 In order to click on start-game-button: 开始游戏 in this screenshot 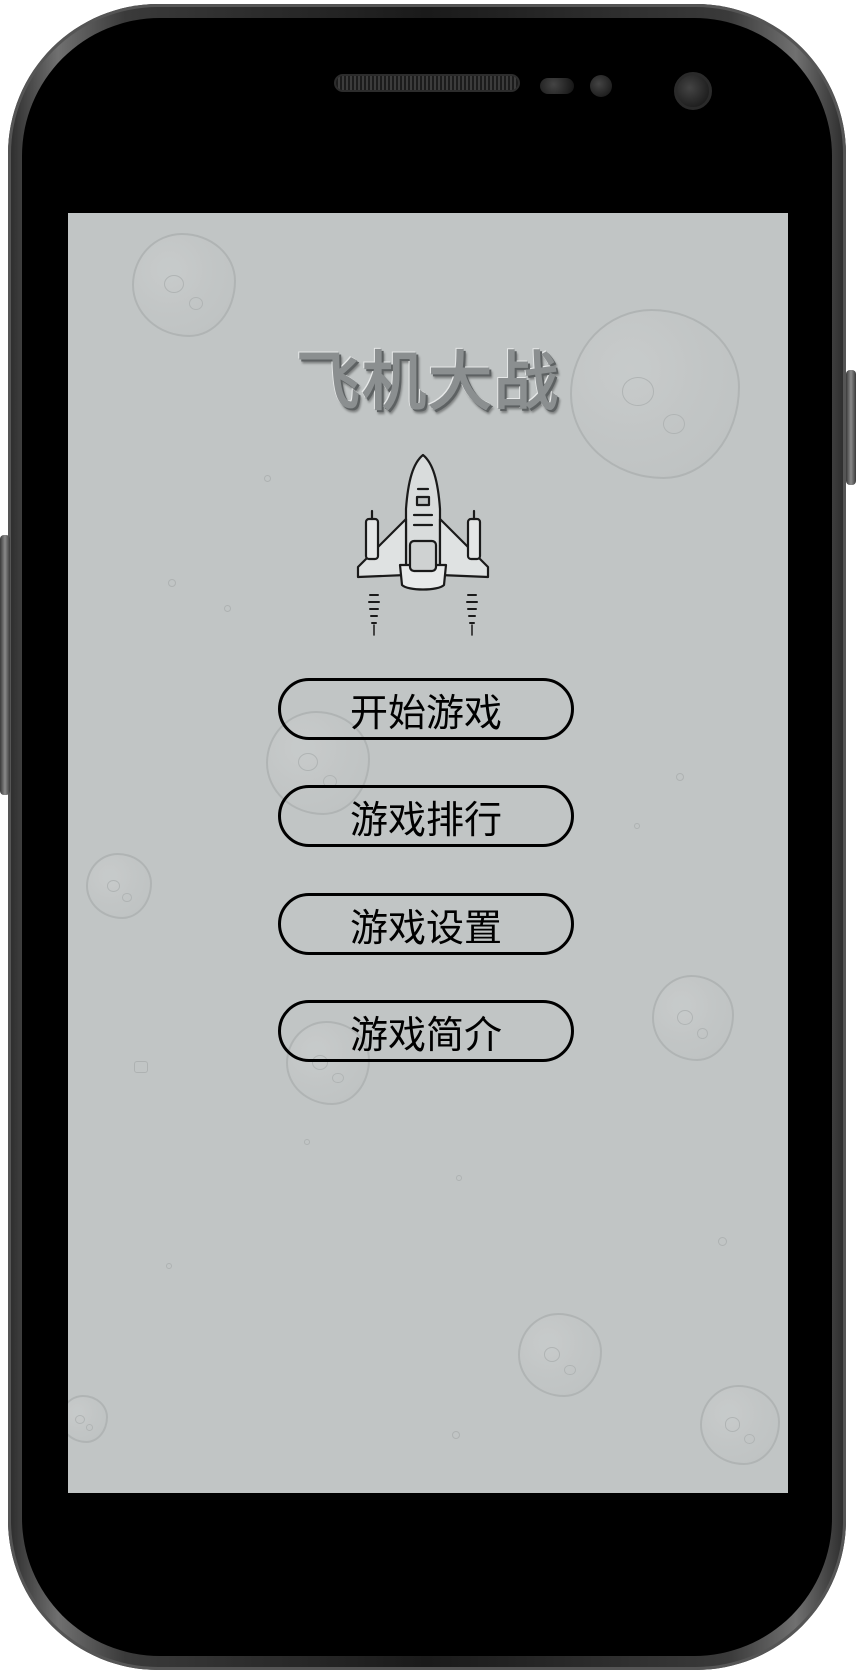, I will do `click(426, 709)`.